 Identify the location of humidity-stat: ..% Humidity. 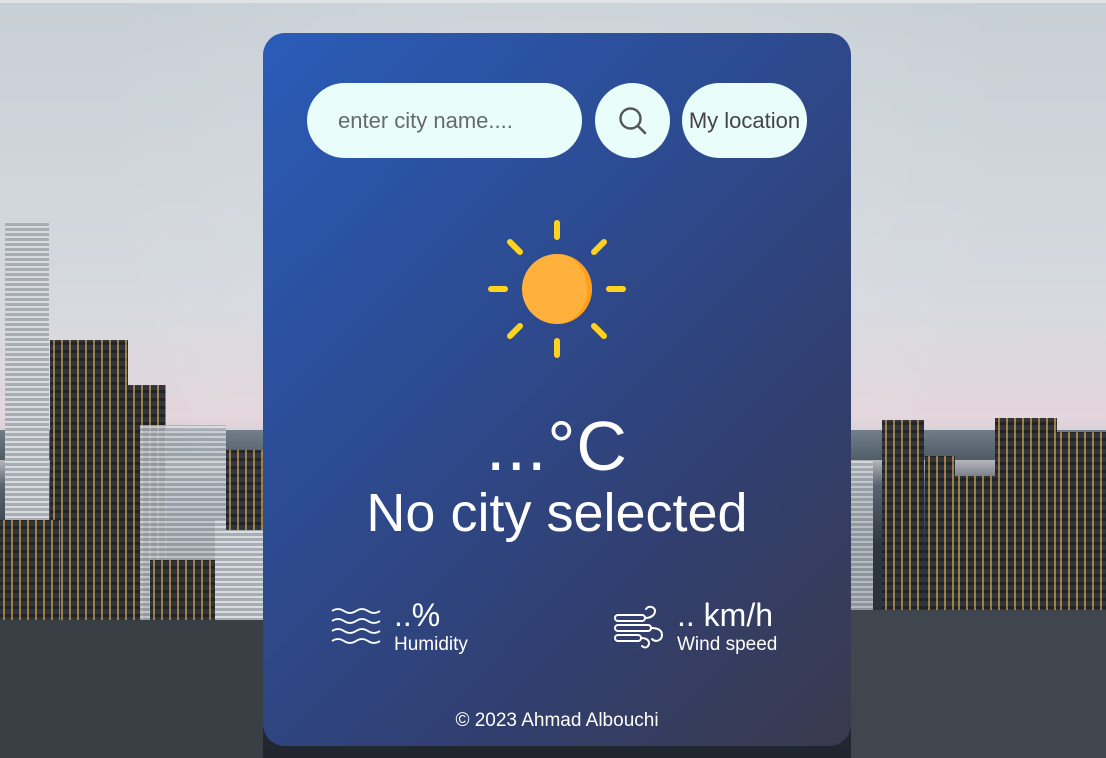
(399, 627).